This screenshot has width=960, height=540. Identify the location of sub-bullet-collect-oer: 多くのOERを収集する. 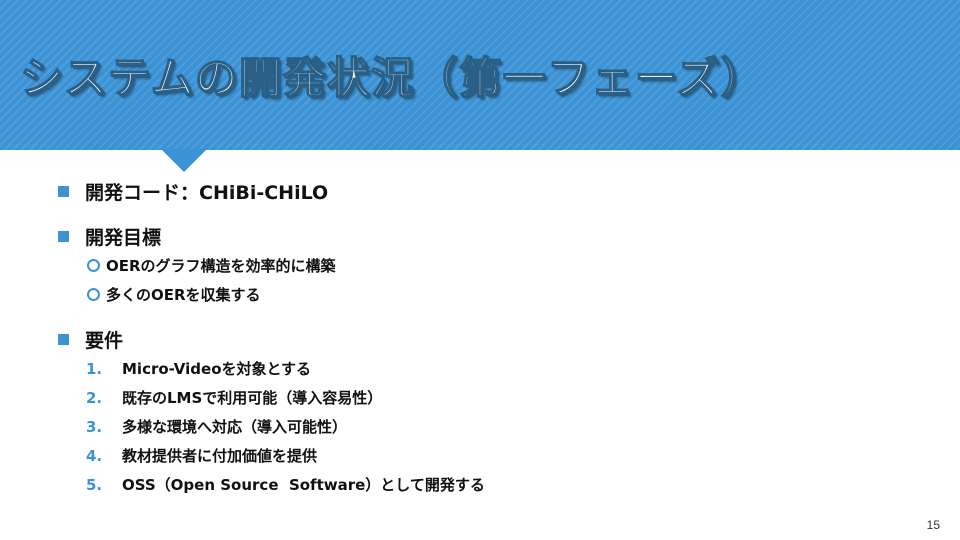
(488, 294).